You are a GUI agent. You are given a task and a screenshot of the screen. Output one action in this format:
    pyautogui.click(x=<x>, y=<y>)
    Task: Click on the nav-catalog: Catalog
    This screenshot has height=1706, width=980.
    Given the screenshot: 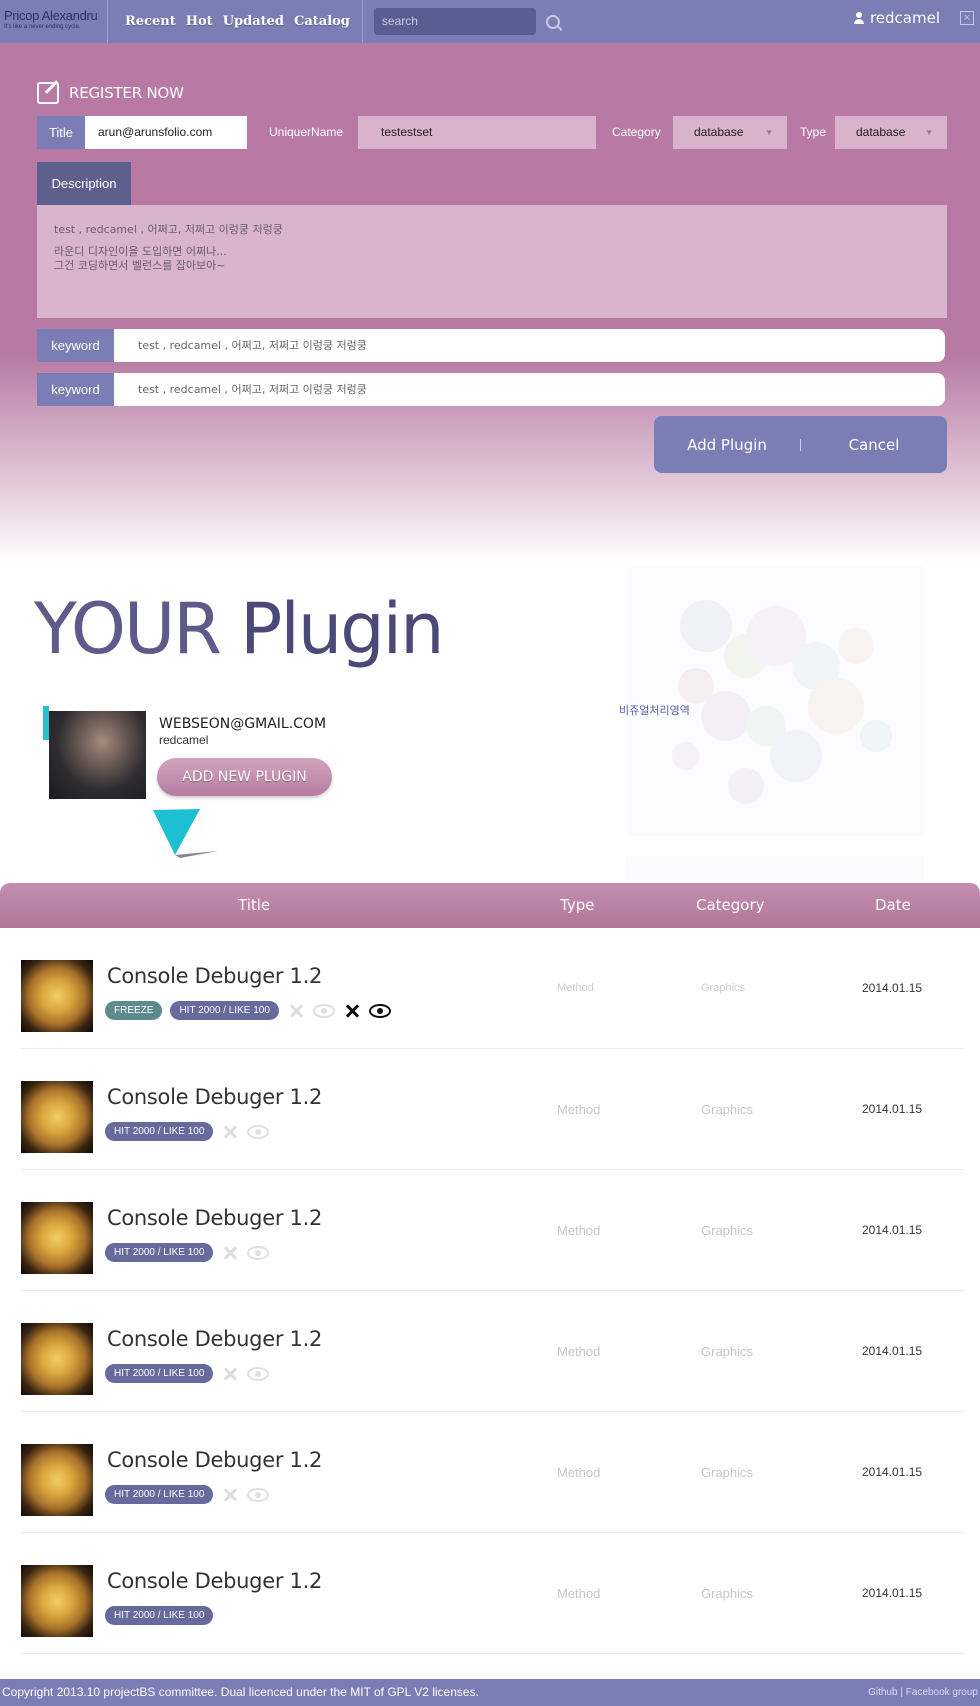 What is the action you would take?
    pyautogui.click(x=322, y=21)
    